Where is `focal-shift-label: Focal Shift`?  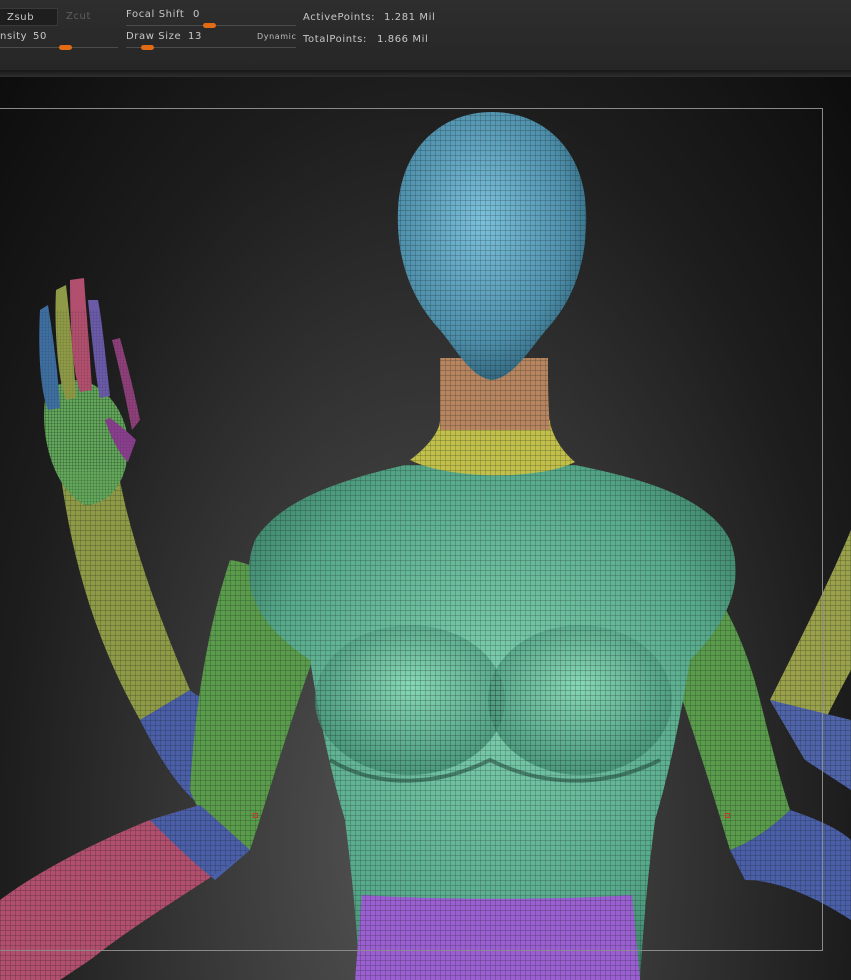 focal-shift-label: Focal Shift is located at coordinates (155, 14).